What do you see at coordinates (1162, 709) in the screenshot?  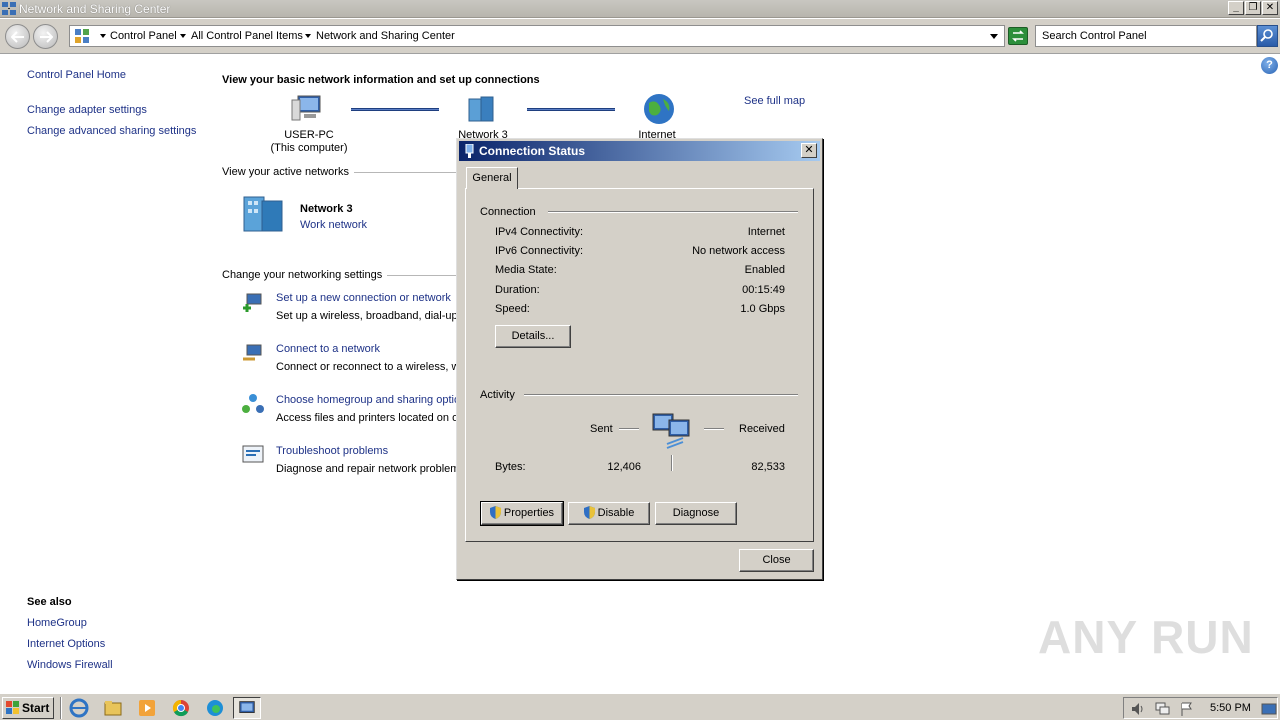 I see `network-tray-icon` at bounding box center [1162, 709].